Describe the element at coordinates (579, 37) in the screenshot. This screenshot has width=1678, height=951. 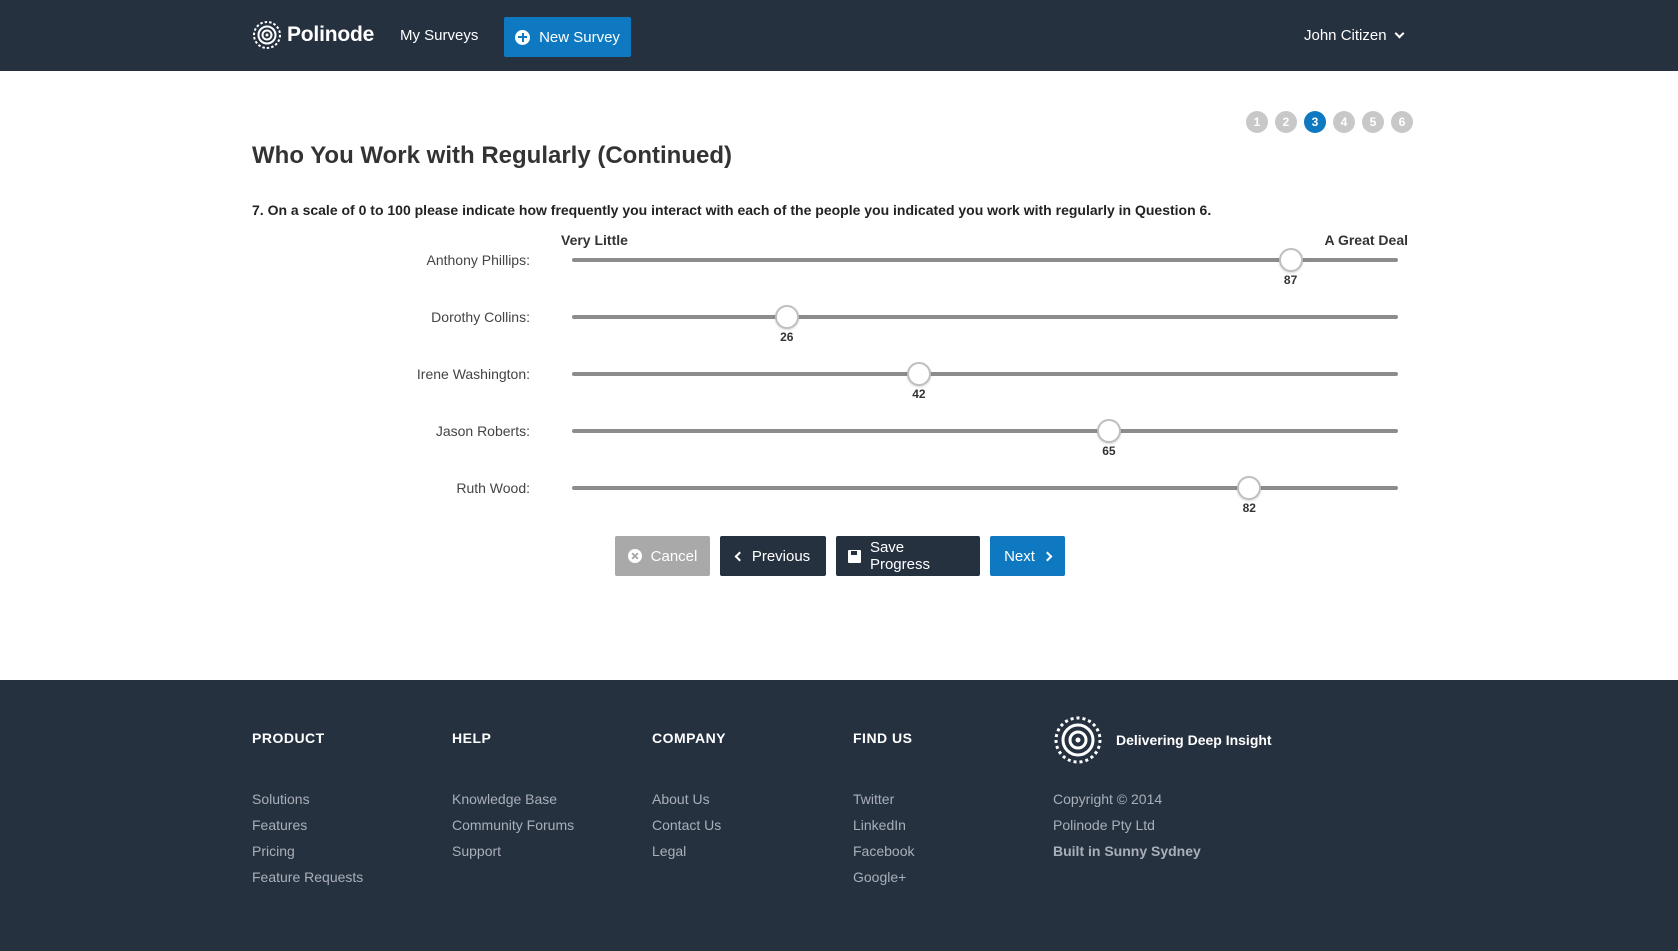
I see `new-survey-label: New Survey` at that location.